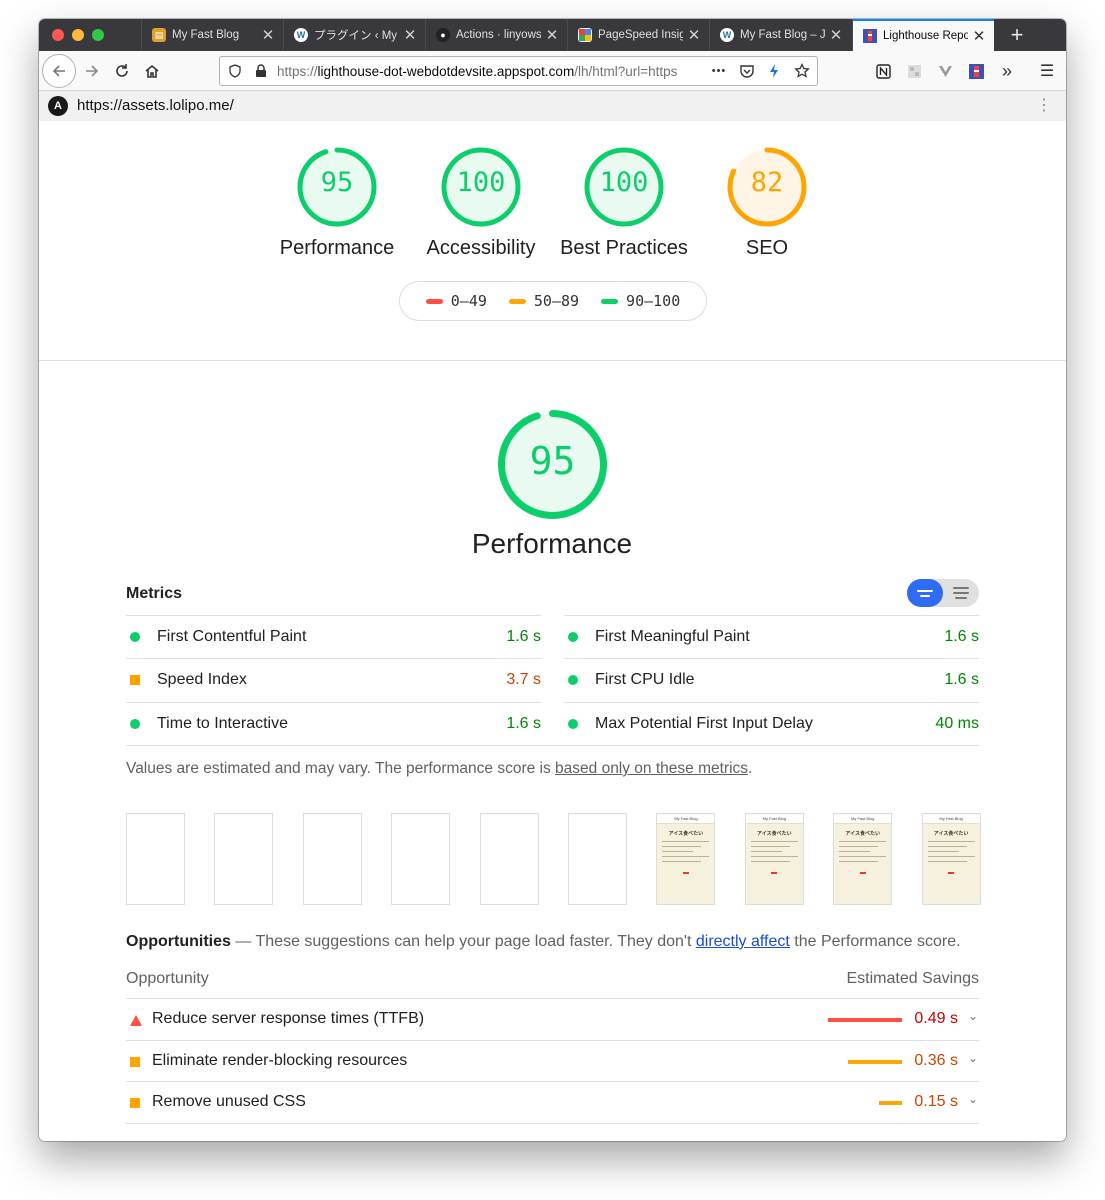 The image size is (1105, 1200). Describe the element at coordinates (727, 35) in the screenshot. I see `wordpress-icon: W` at that location.